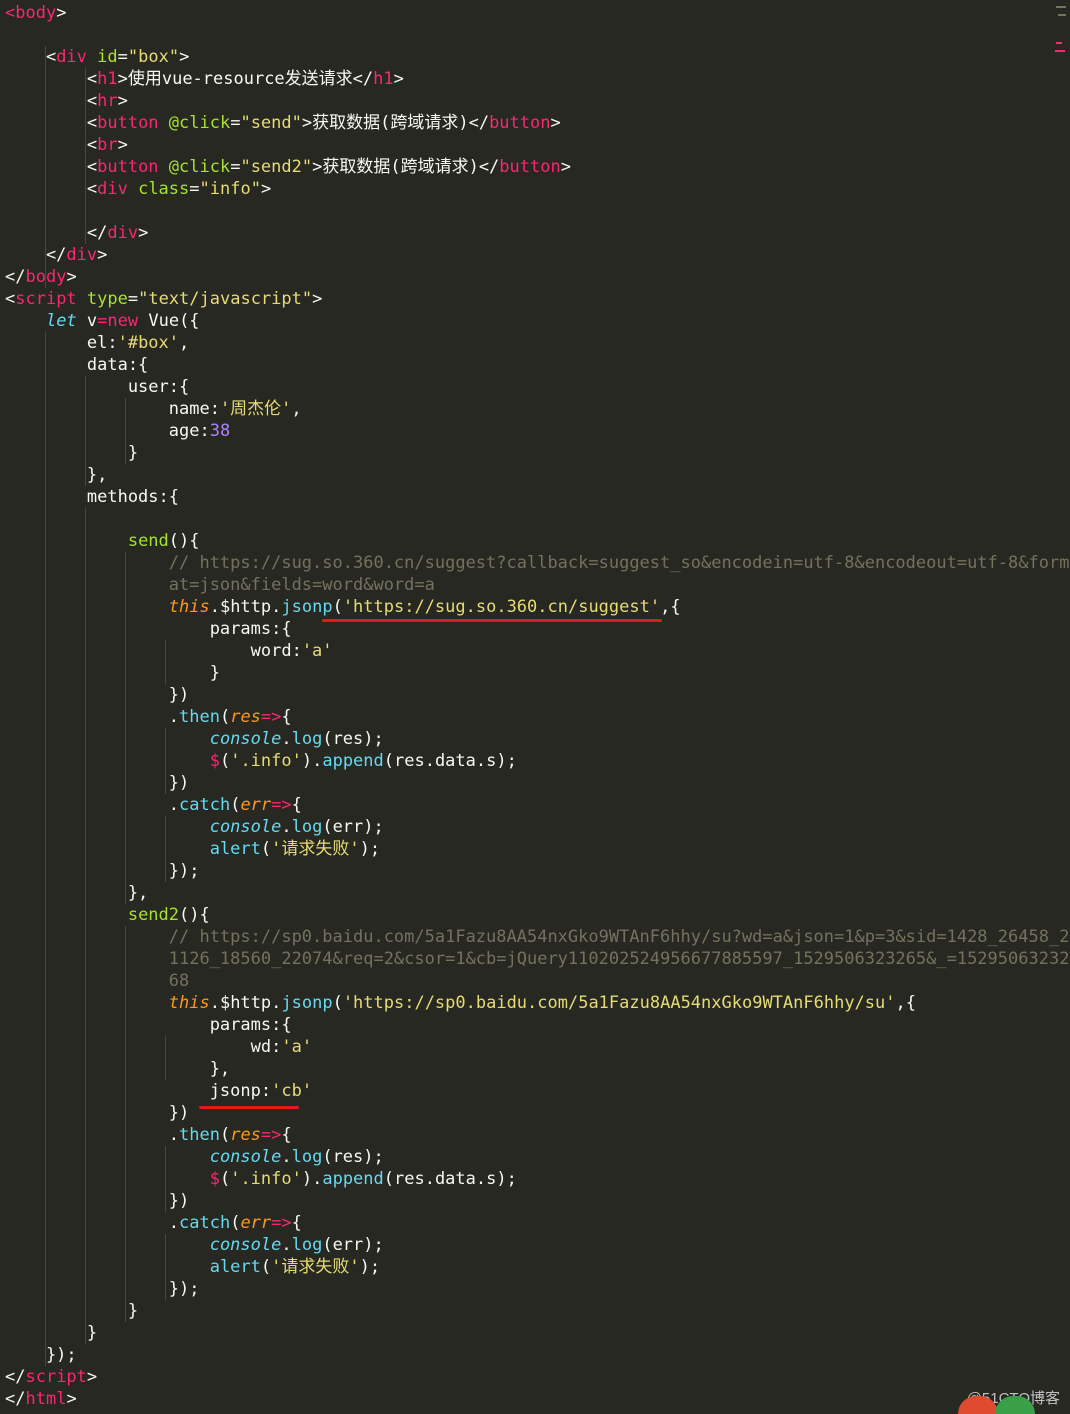 The width and height of the screenshot is (1070, 1414). Describe the element at coordinates (61, 321) in the screenshot. I see `code-token: let` at that location.